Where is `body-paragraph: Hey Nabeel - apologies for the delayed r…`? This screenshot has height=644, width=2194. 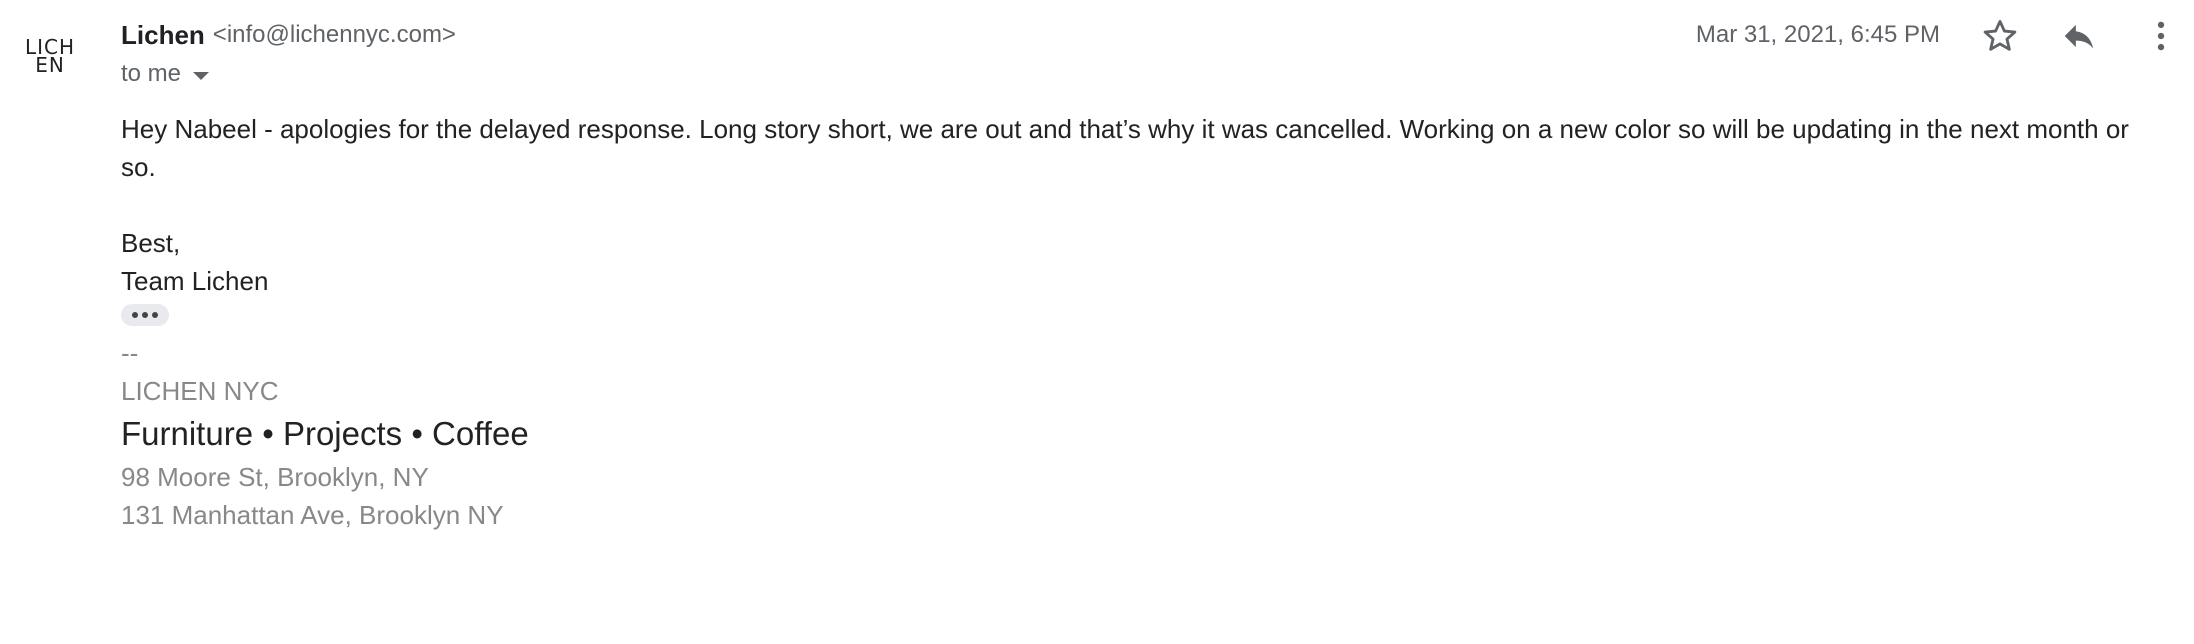 body-paragraph: Hey Nabeel - apologies for the delayed r… is located at coordinates (1125, 148).